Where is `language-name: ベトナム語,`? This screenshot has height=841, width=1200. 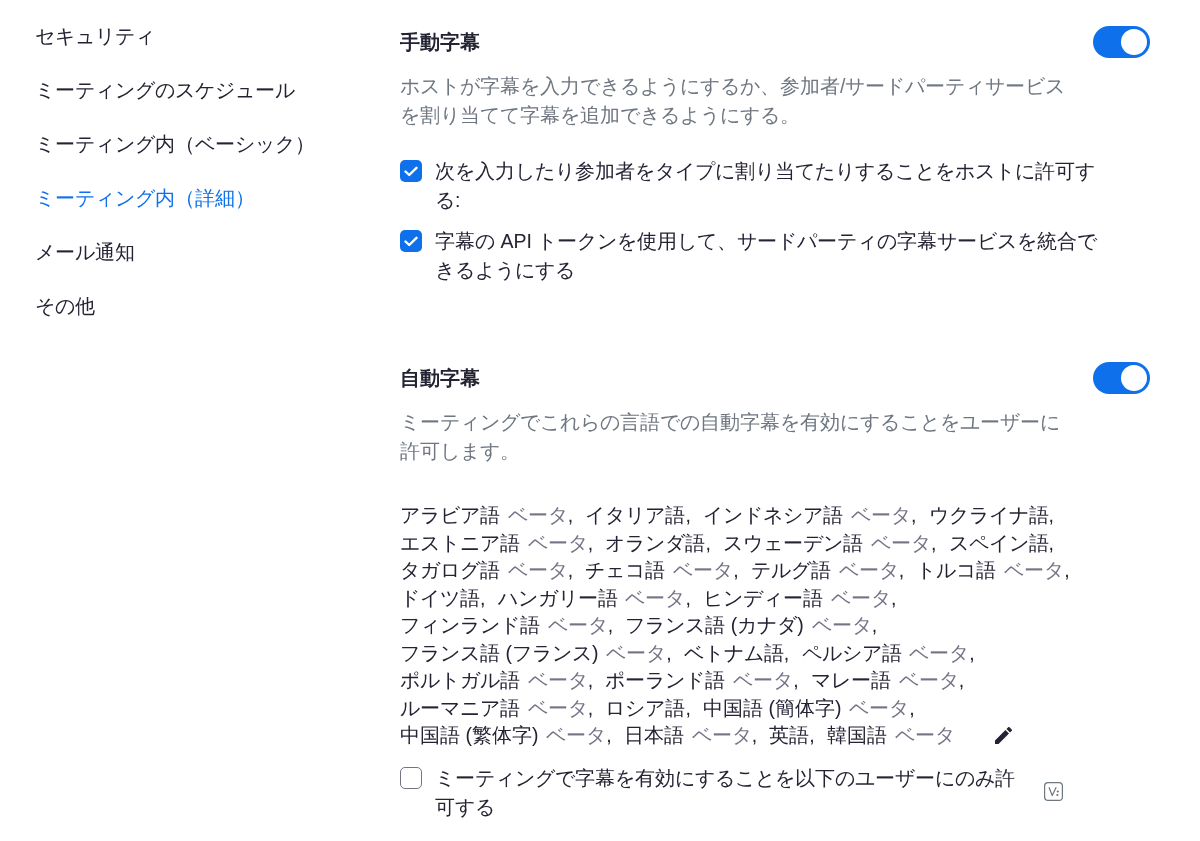
language-name: ベトナム語, is located at coordinates (736, 652).